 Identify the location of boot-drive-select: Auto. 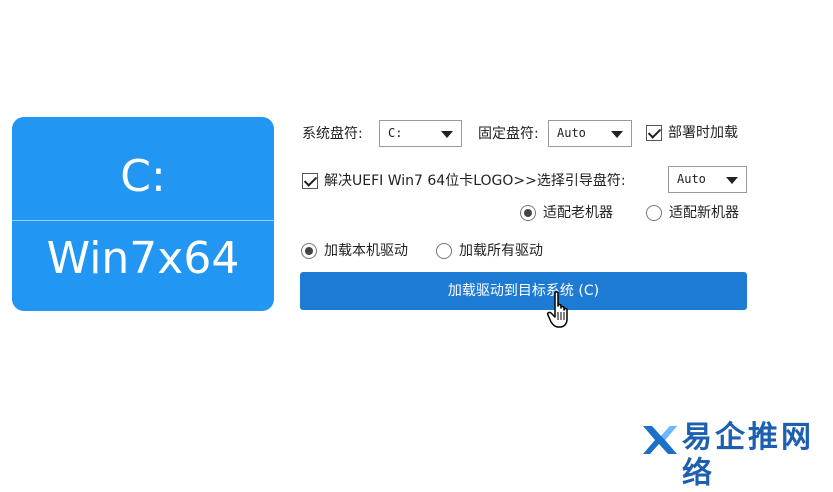
(707, 179).